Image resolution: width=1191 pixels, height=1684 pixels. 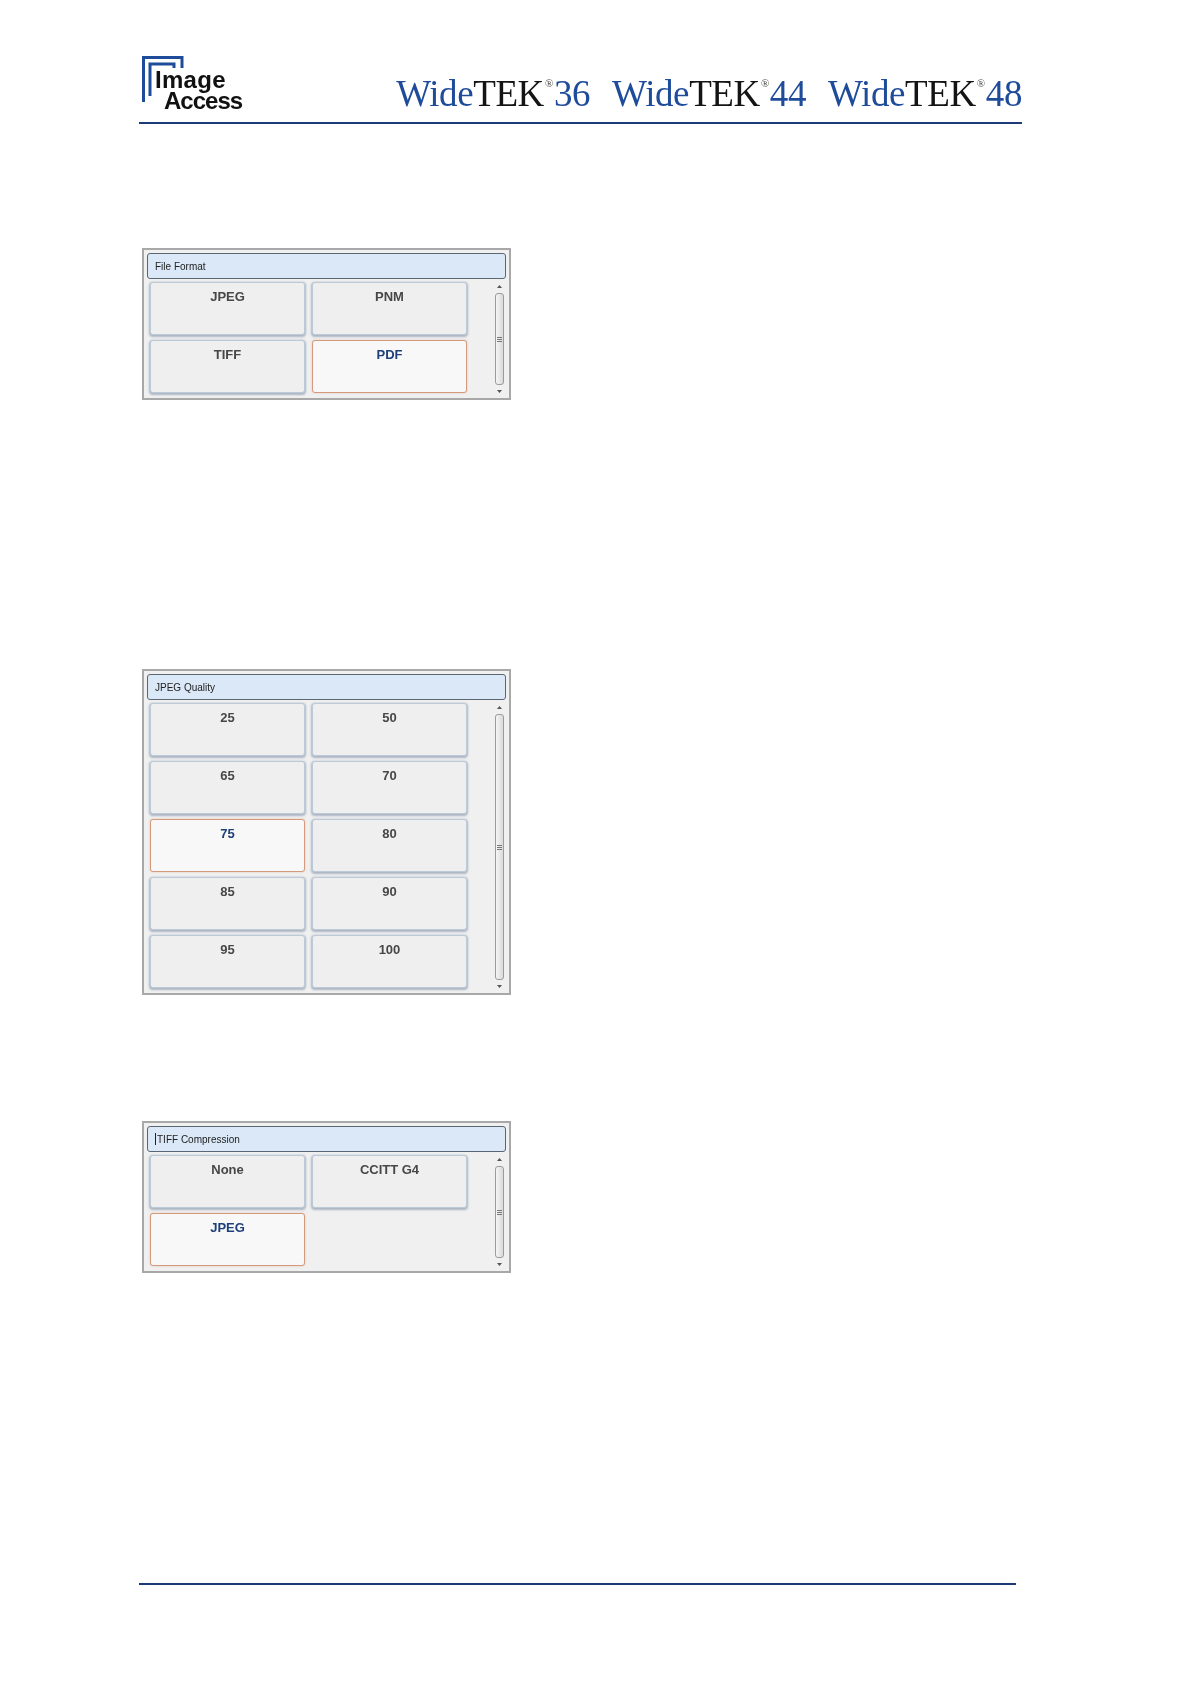 What do you see at coordinates (389, 366) in the screenshot?
I see `option-button: PDF` at bounding box center [389, 366].